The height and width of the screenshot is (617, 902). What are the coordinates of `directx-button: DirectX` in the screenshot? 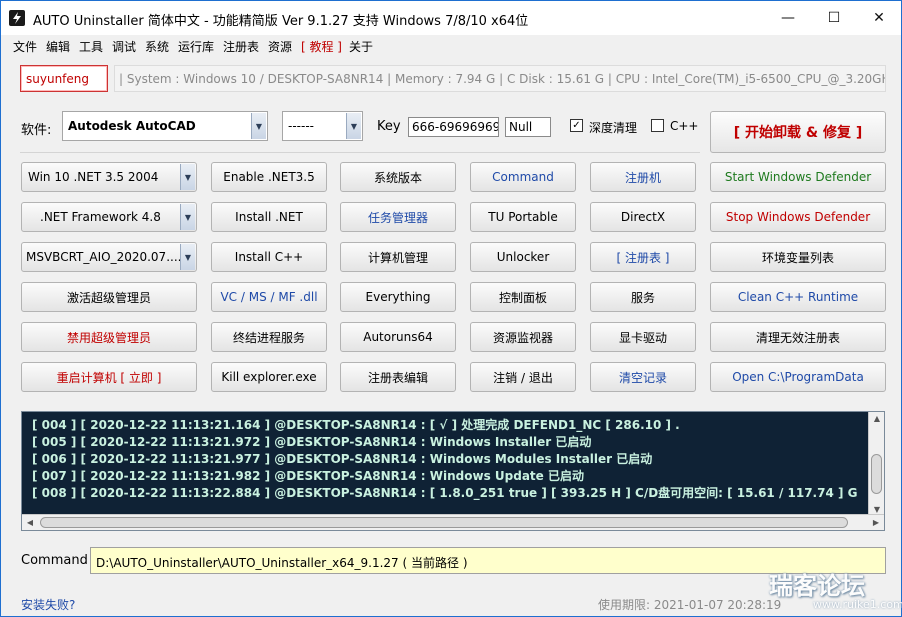 It's located at (643, 217).